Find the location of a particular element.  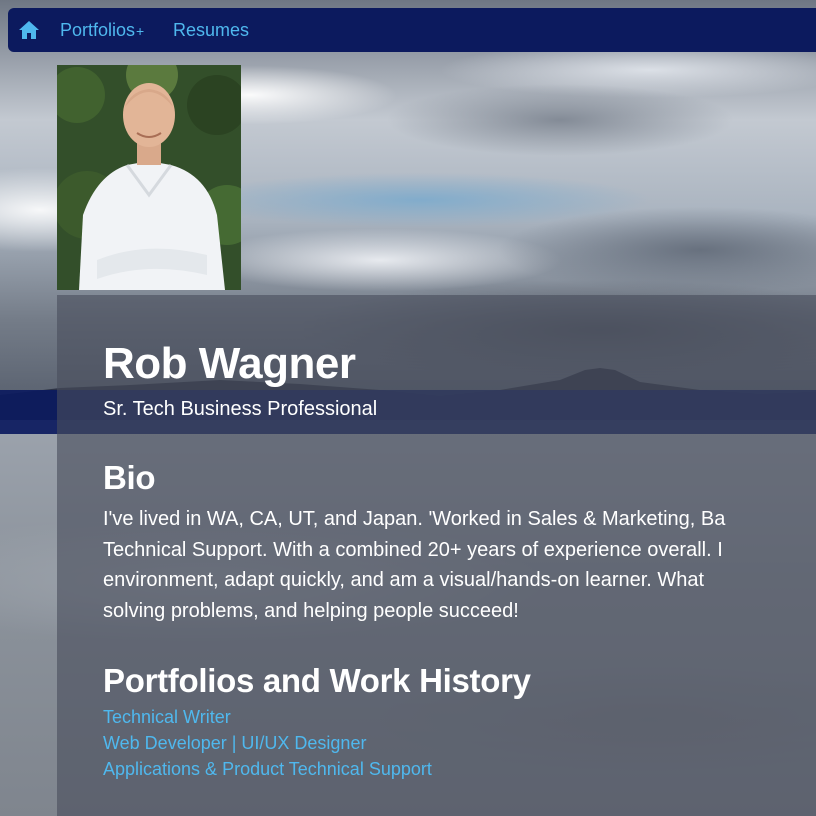

nav-portfolios-label: Portfolios is located at coordinates (98, 30).